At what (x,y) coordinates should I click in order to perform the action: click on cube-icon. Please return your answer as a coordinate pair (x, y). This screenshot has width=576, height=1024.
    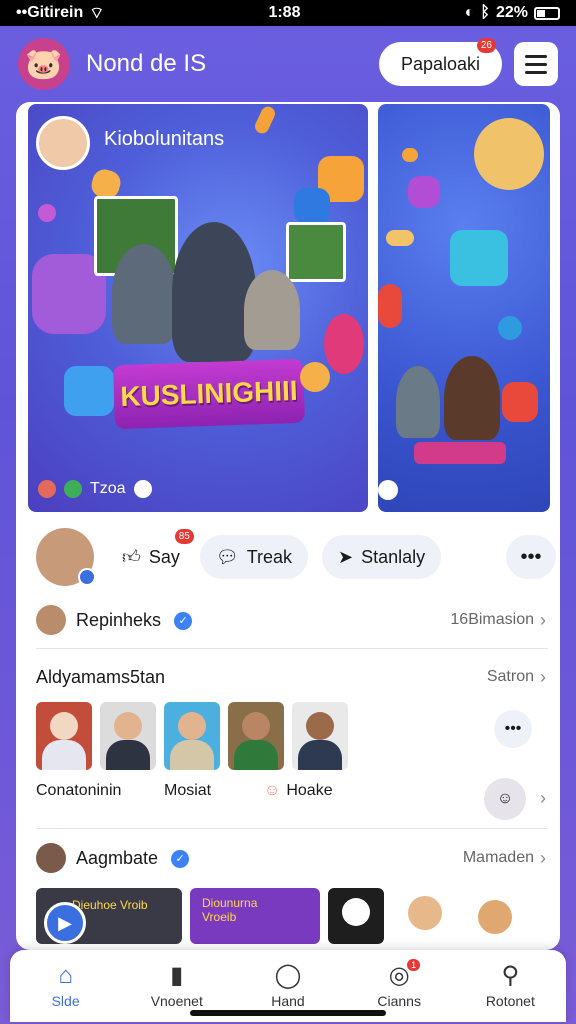
    Looking at the image, I should click on (479, 258).